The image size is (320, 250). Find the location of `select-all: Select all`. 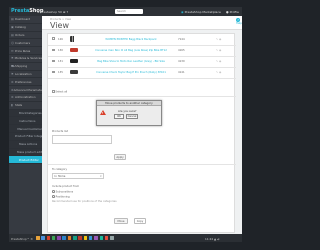

select-all: Select all is located at coordinates (59, 92).